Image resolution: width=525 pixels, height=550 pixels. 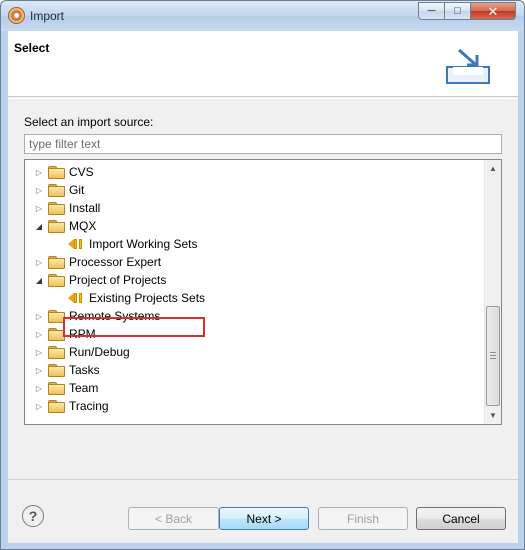 I want to click on tree-scrollbar: ▲ ▼, so click(x=492, y=292).